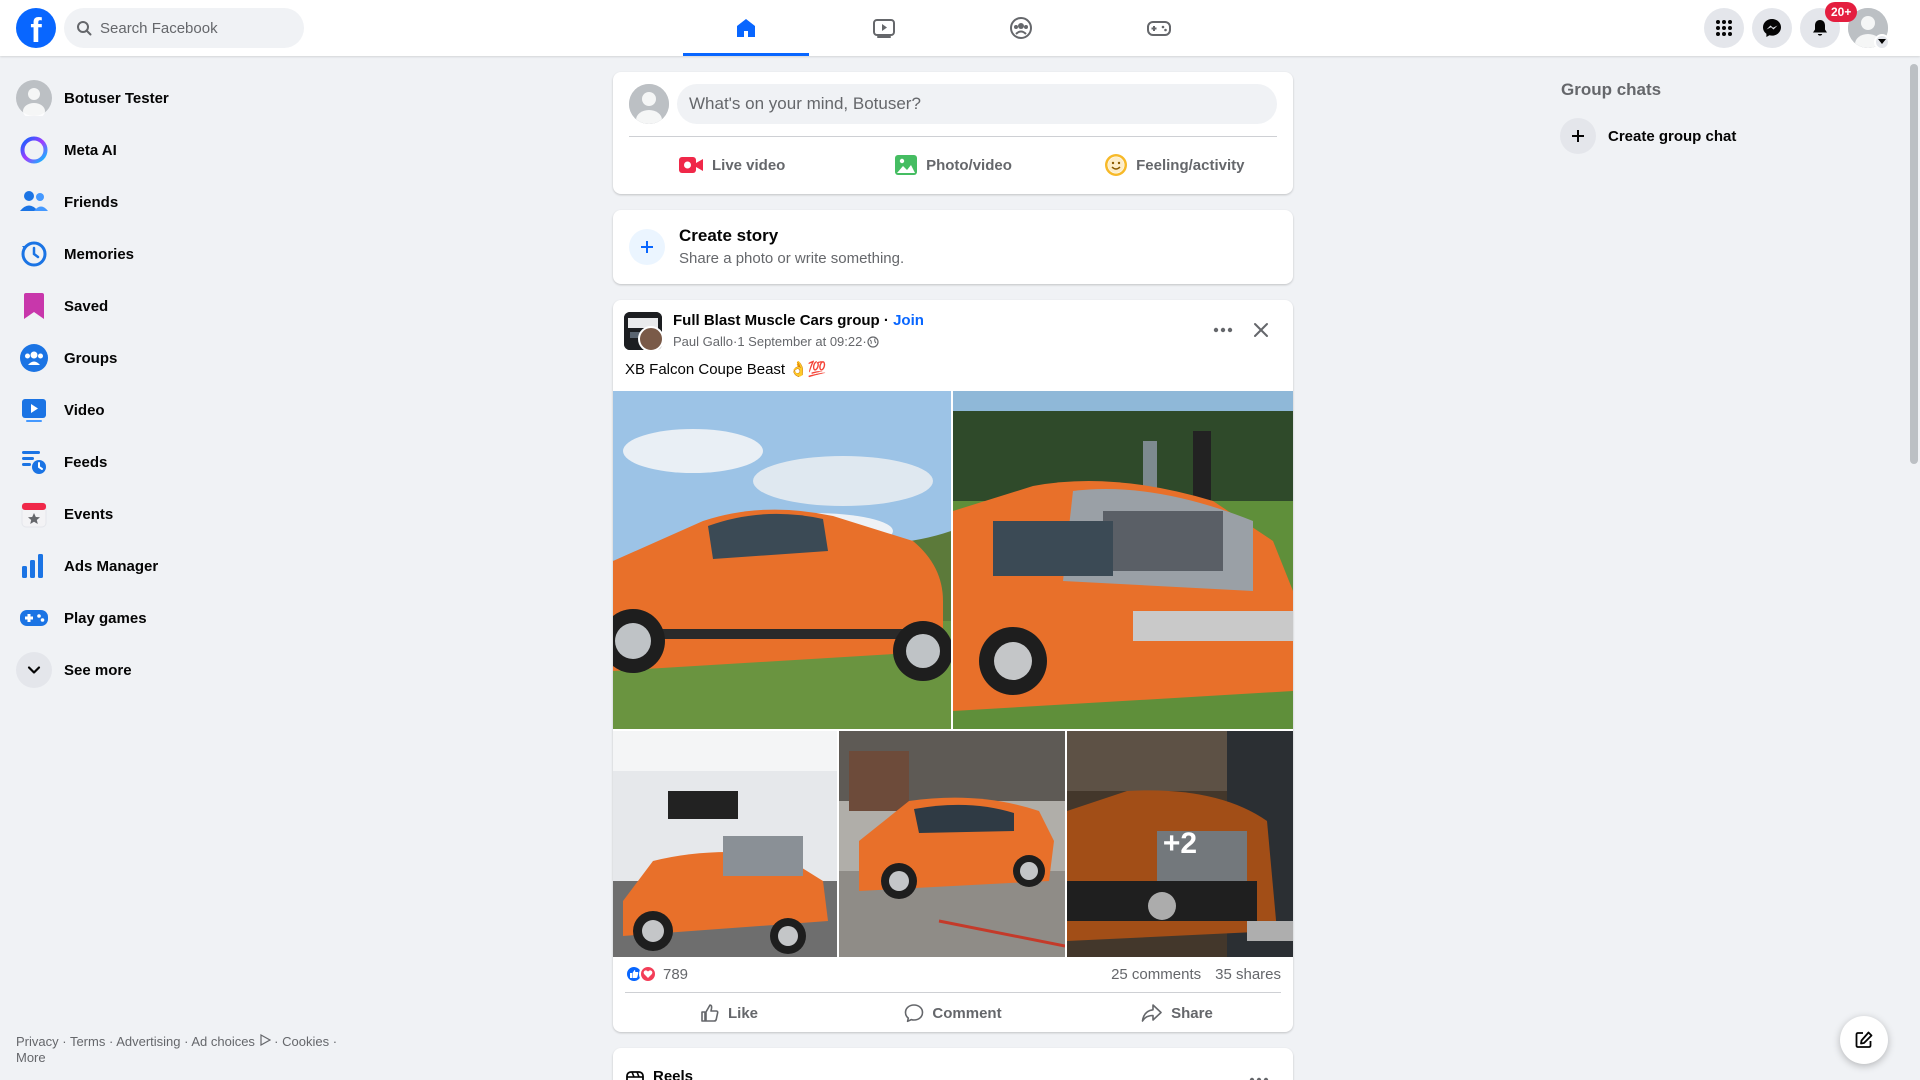 Image resolution: width=1920 pixels, height=1080 pixels. Describe the element at coordinates (86, 306) in the screenshot. I see `sidebar-item-label: Saved` at that location.